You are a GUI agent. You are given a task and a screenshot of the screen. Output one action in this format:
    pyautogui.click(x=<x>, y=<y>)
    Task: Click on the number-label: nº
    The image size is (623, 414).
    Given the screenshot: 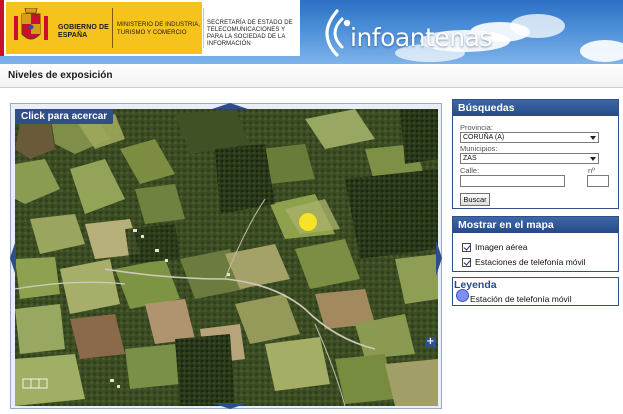 What is the action you would take?
    pyautogui.click(x=591, y=170)
    